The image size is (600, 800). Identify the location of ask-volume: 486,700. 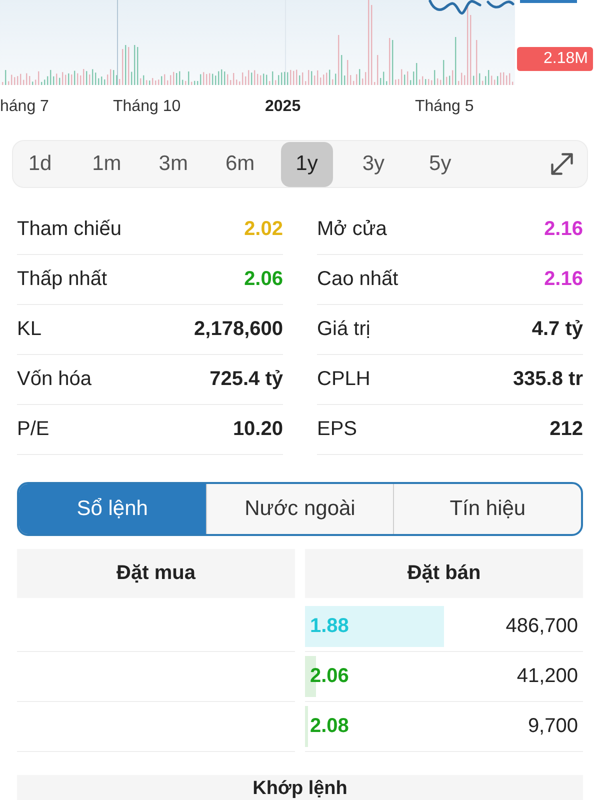
(542, 626).